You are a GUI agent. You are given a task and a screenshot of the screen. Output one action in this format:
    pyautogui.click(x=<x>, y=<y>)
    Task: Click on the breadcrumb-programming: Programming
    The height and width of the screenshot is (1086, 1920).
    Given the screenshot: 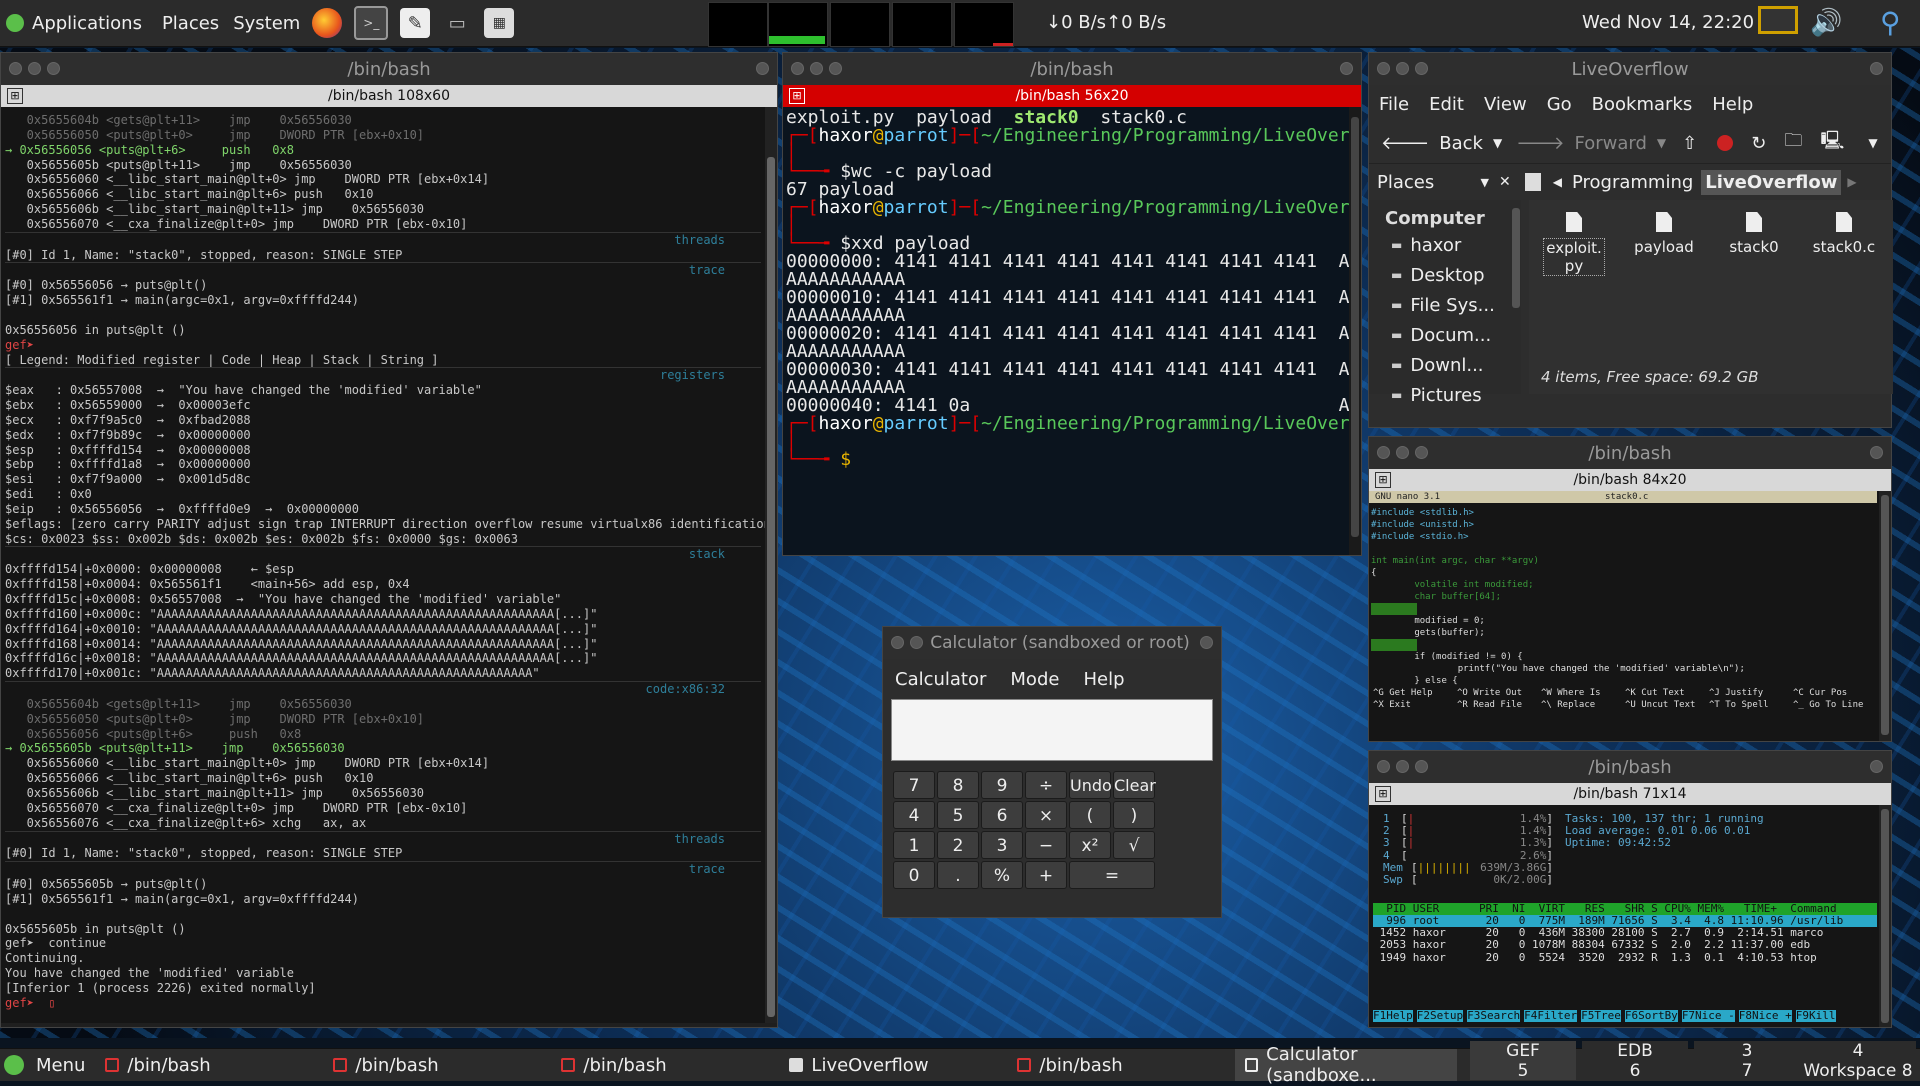 What is the action you would take?
    pyautogui.click(x=1632, y=182)
    